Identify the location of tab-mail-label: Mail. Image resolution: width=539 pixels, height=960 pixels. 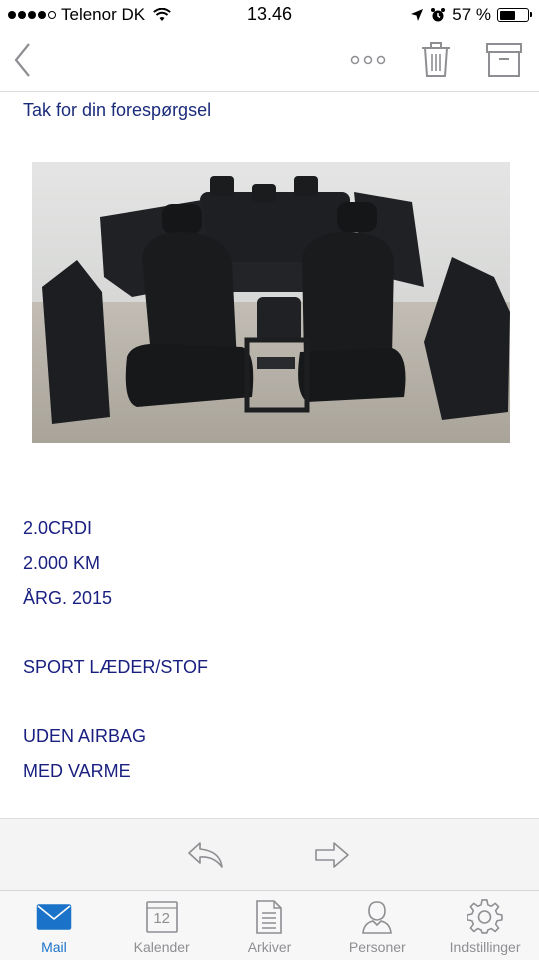
(54, 947).